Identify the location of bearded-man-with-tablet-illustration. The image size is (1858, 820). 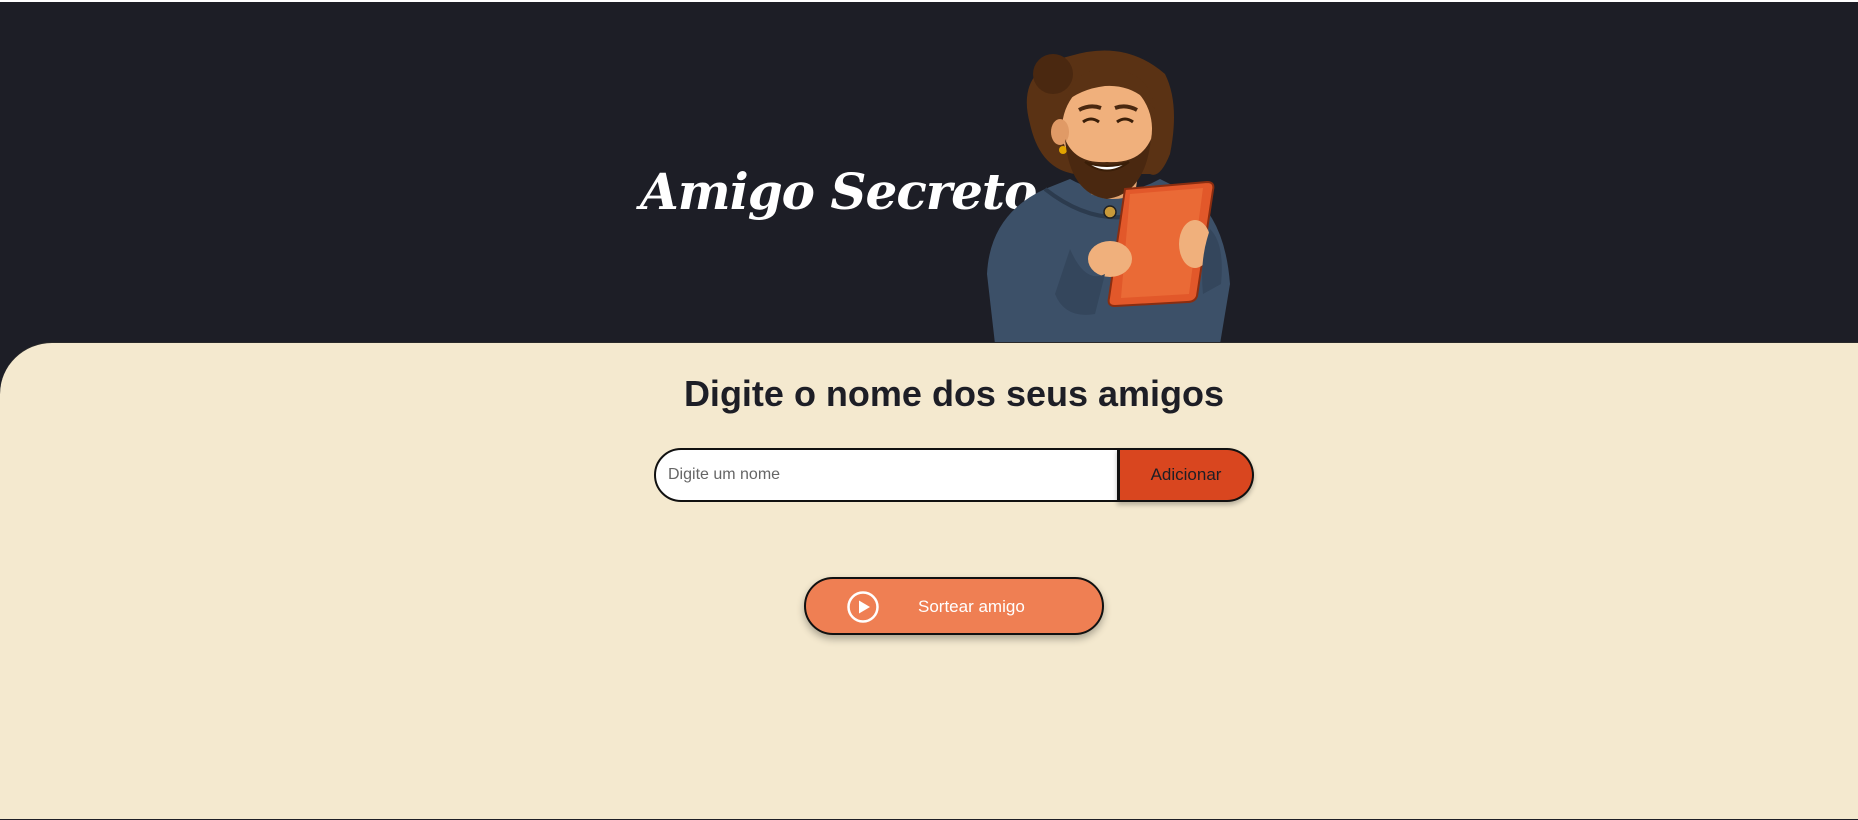
(1108, 197).